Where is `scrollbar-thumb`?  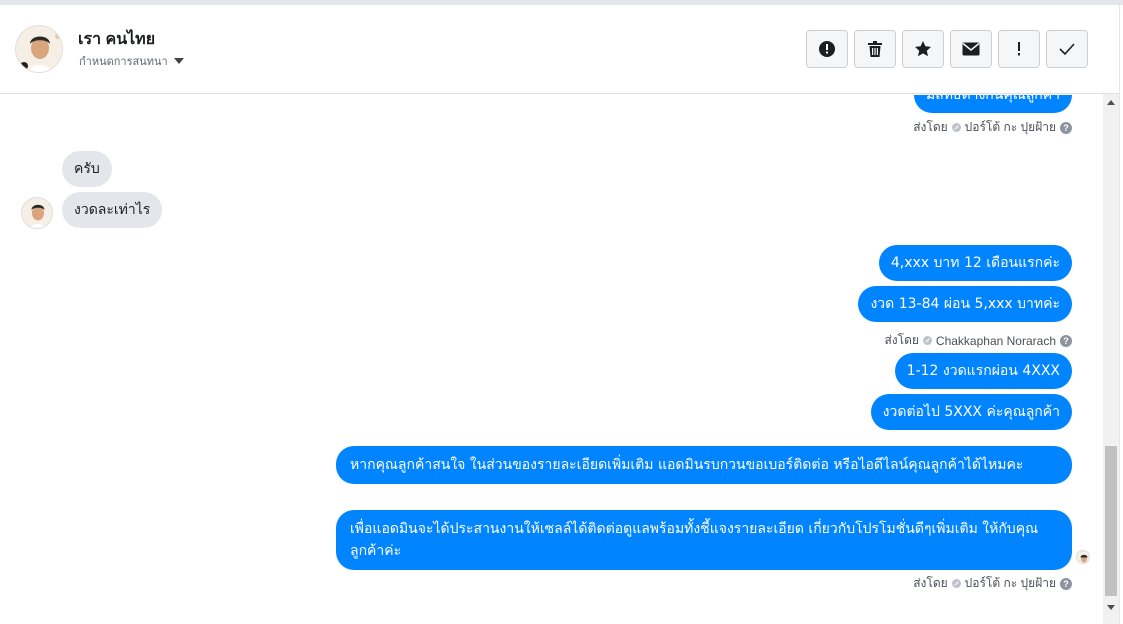 scrollbar-thumb is located at coordinates (1111, 521).